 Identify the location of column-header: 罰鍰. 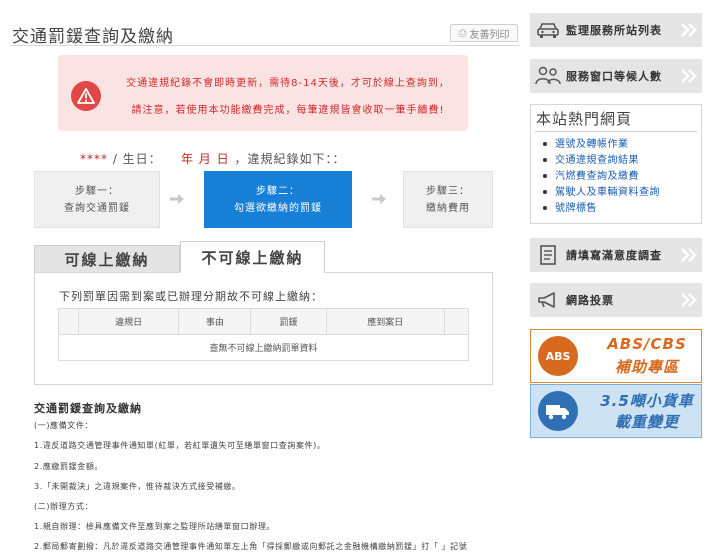
(288, 321).